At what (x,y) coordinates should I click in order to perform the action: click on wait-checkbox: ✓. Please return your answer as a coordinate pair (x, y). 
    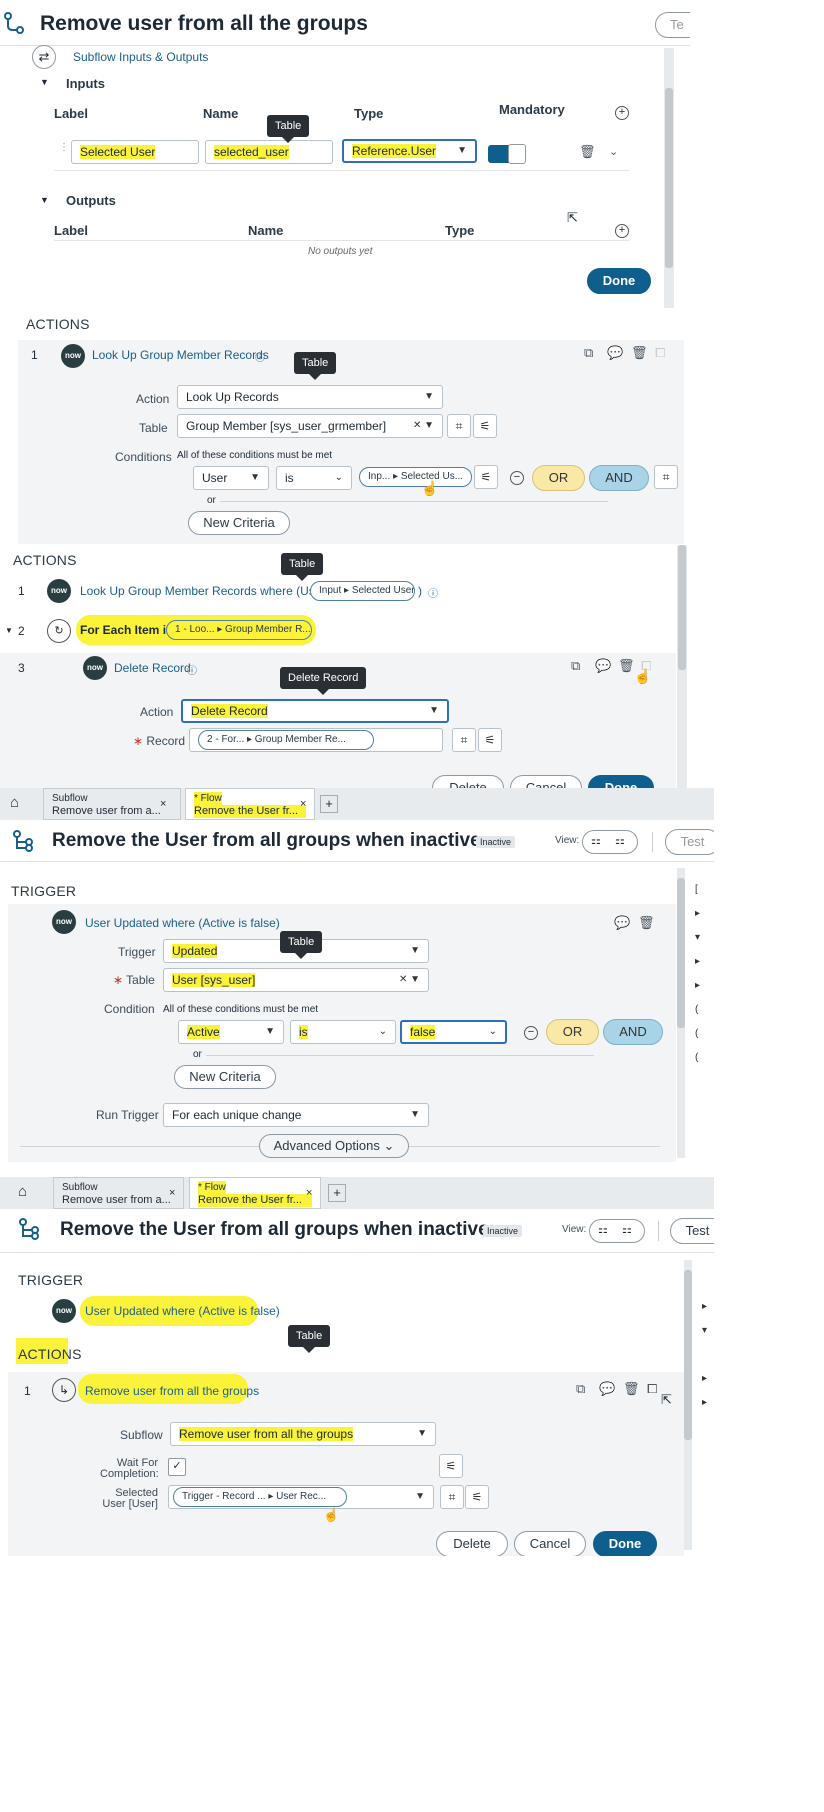
    Looking at the image, I should click on (177, 1467).